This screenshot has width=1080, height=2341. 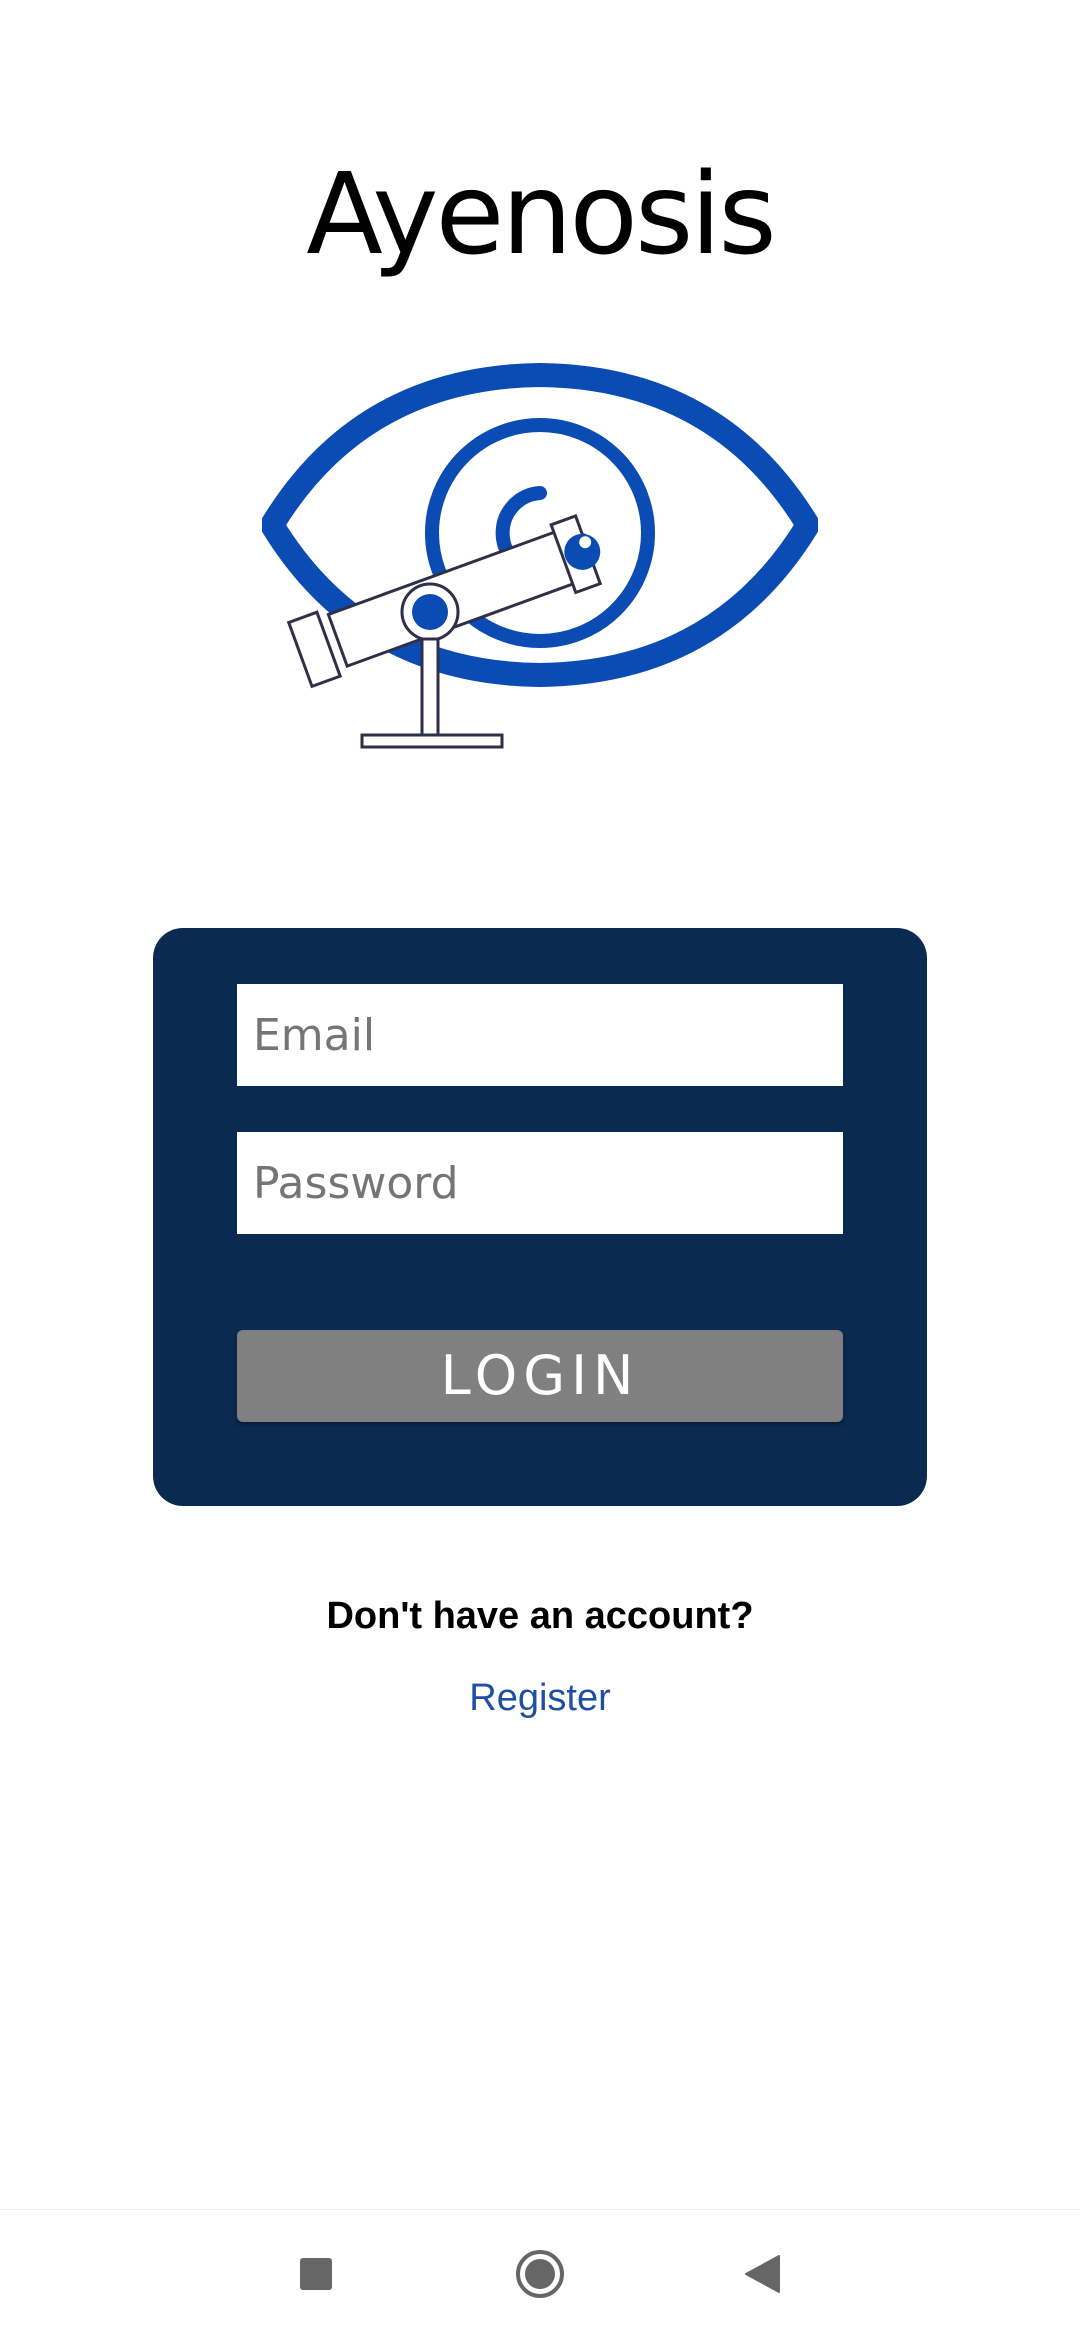 I want to click on app-title: Ayenosis, so click(x=541, y=215).